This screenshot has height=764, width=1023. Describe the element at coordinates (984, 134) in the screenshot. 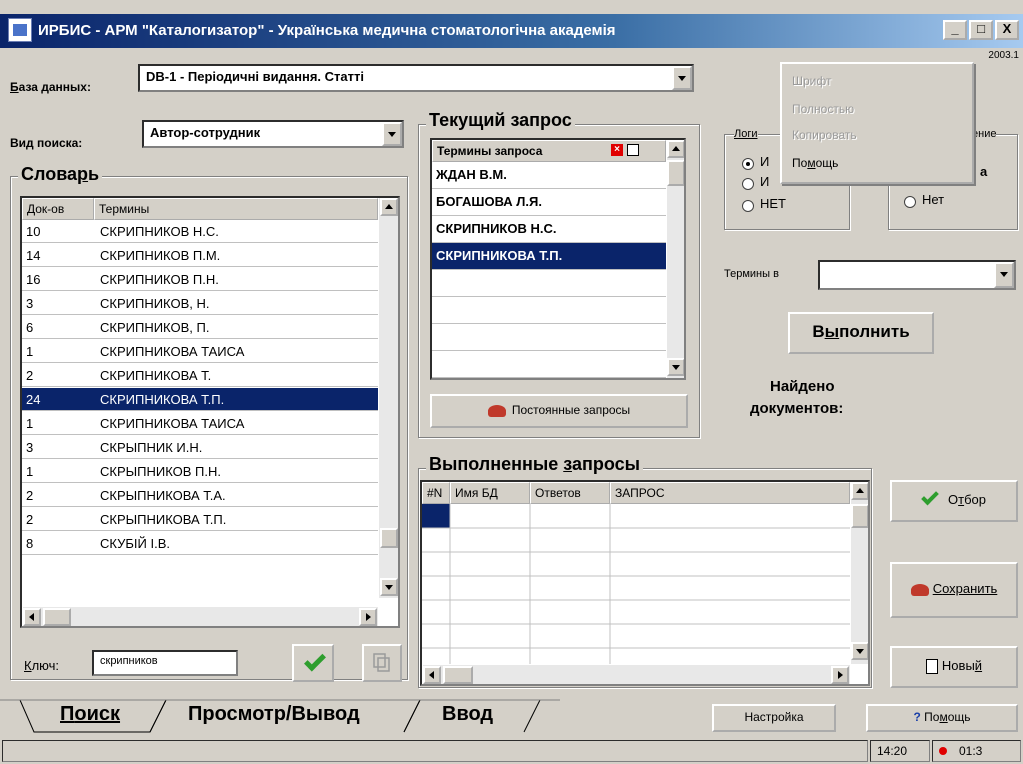

I see `right-options-title: ение` at that location.